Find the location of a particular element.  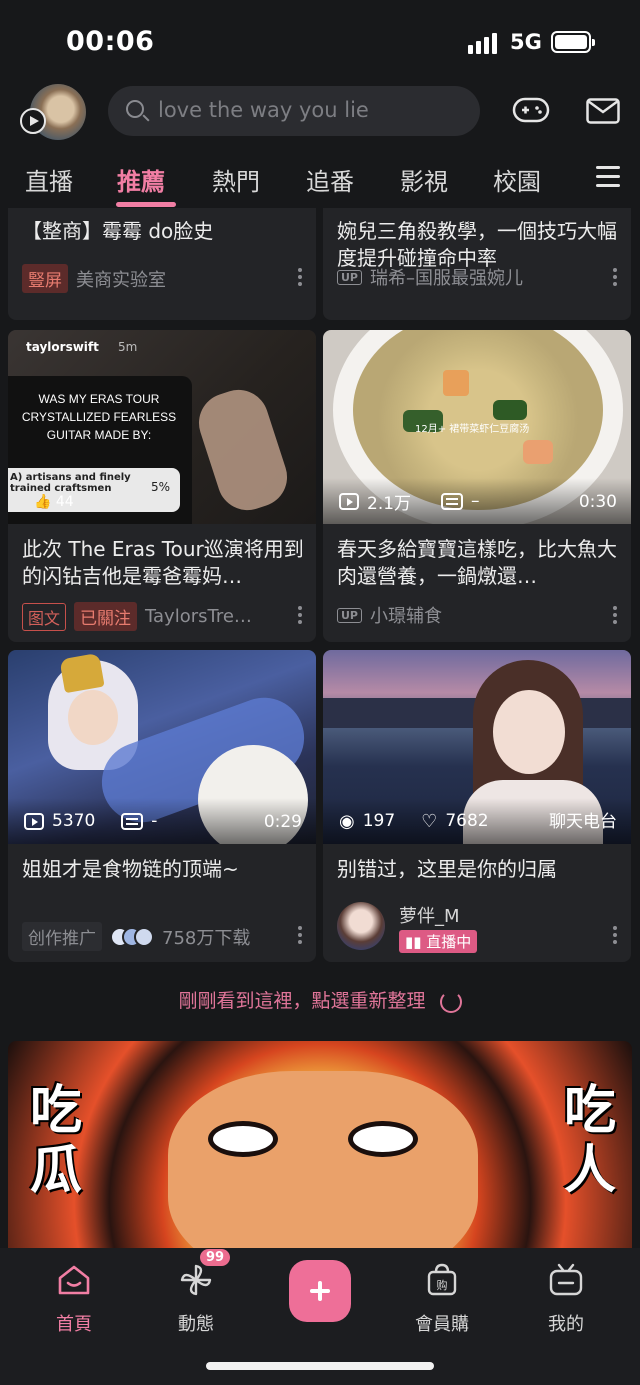

refresh-prompt: 剛剛看到這裡，點選重新整理 is located at coordinates (320, 999).